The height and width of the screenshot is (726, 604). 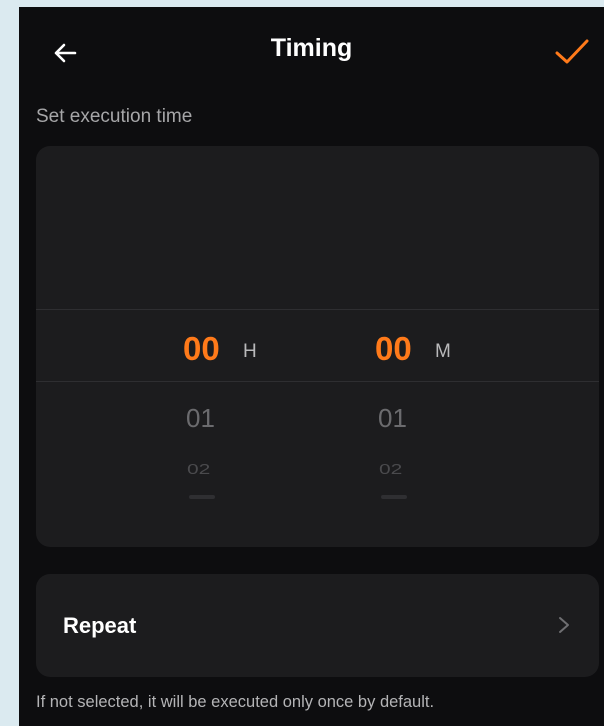 I want to click on hour-option: 02, so click(x=198, y=469).